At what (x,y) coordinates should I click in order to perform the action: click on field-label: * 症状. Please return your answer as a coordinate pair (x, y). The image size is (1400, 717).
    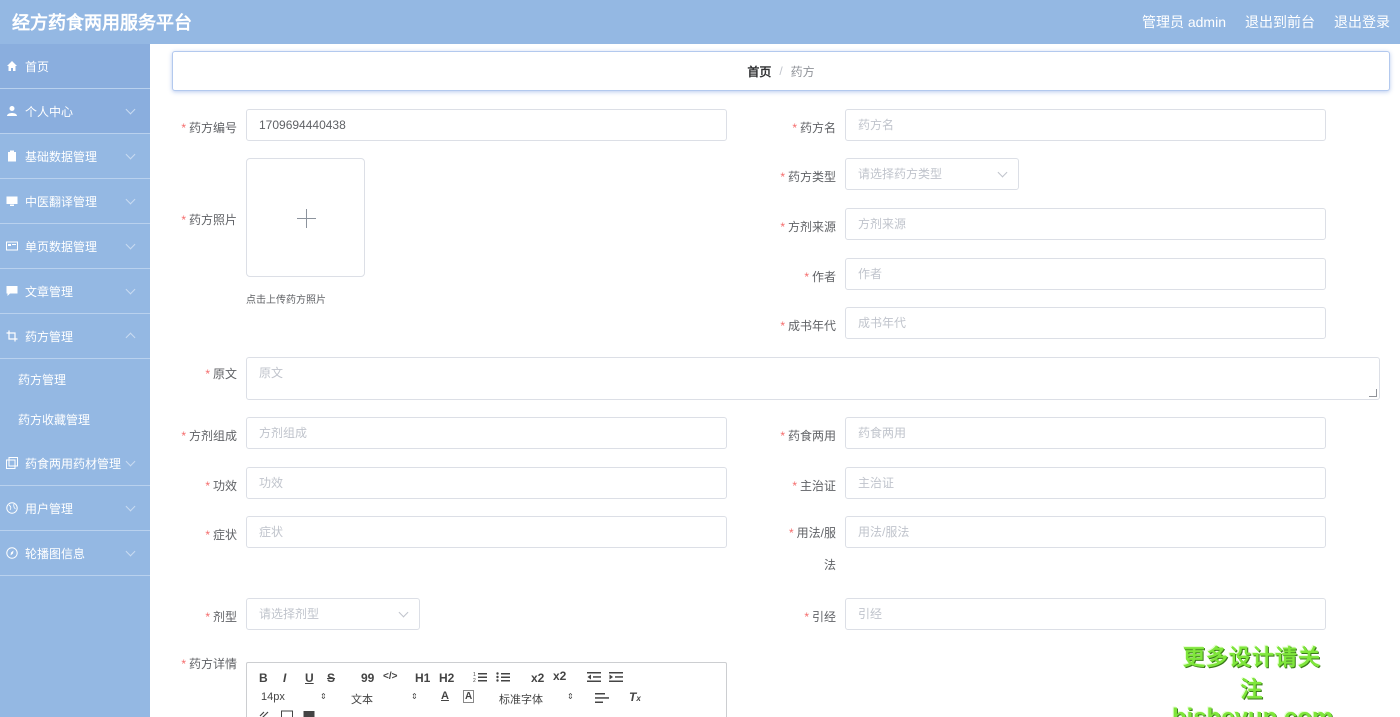
    Looking at the image, I should click on (221, 535).